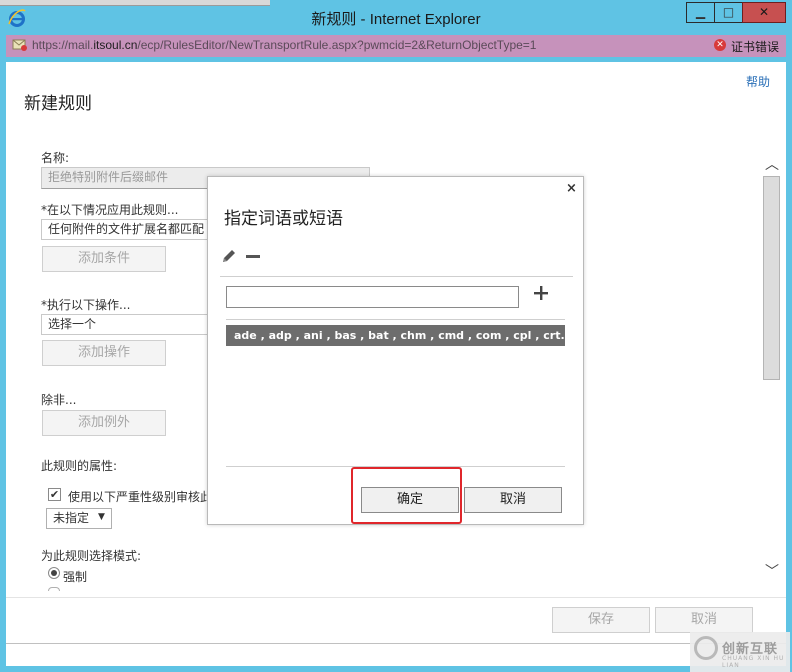  Describe the element at coordinates (406, 495) in the screenshot. I see `annotation-highlight-box` at that location.